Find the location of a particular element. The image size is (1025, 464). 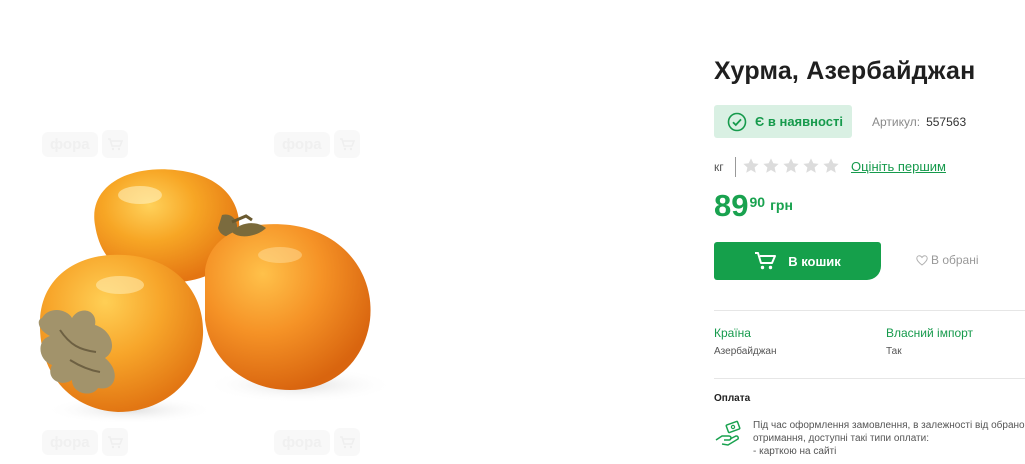

add-to-favorites-button: В обрані is located at coordinates (947, 260).